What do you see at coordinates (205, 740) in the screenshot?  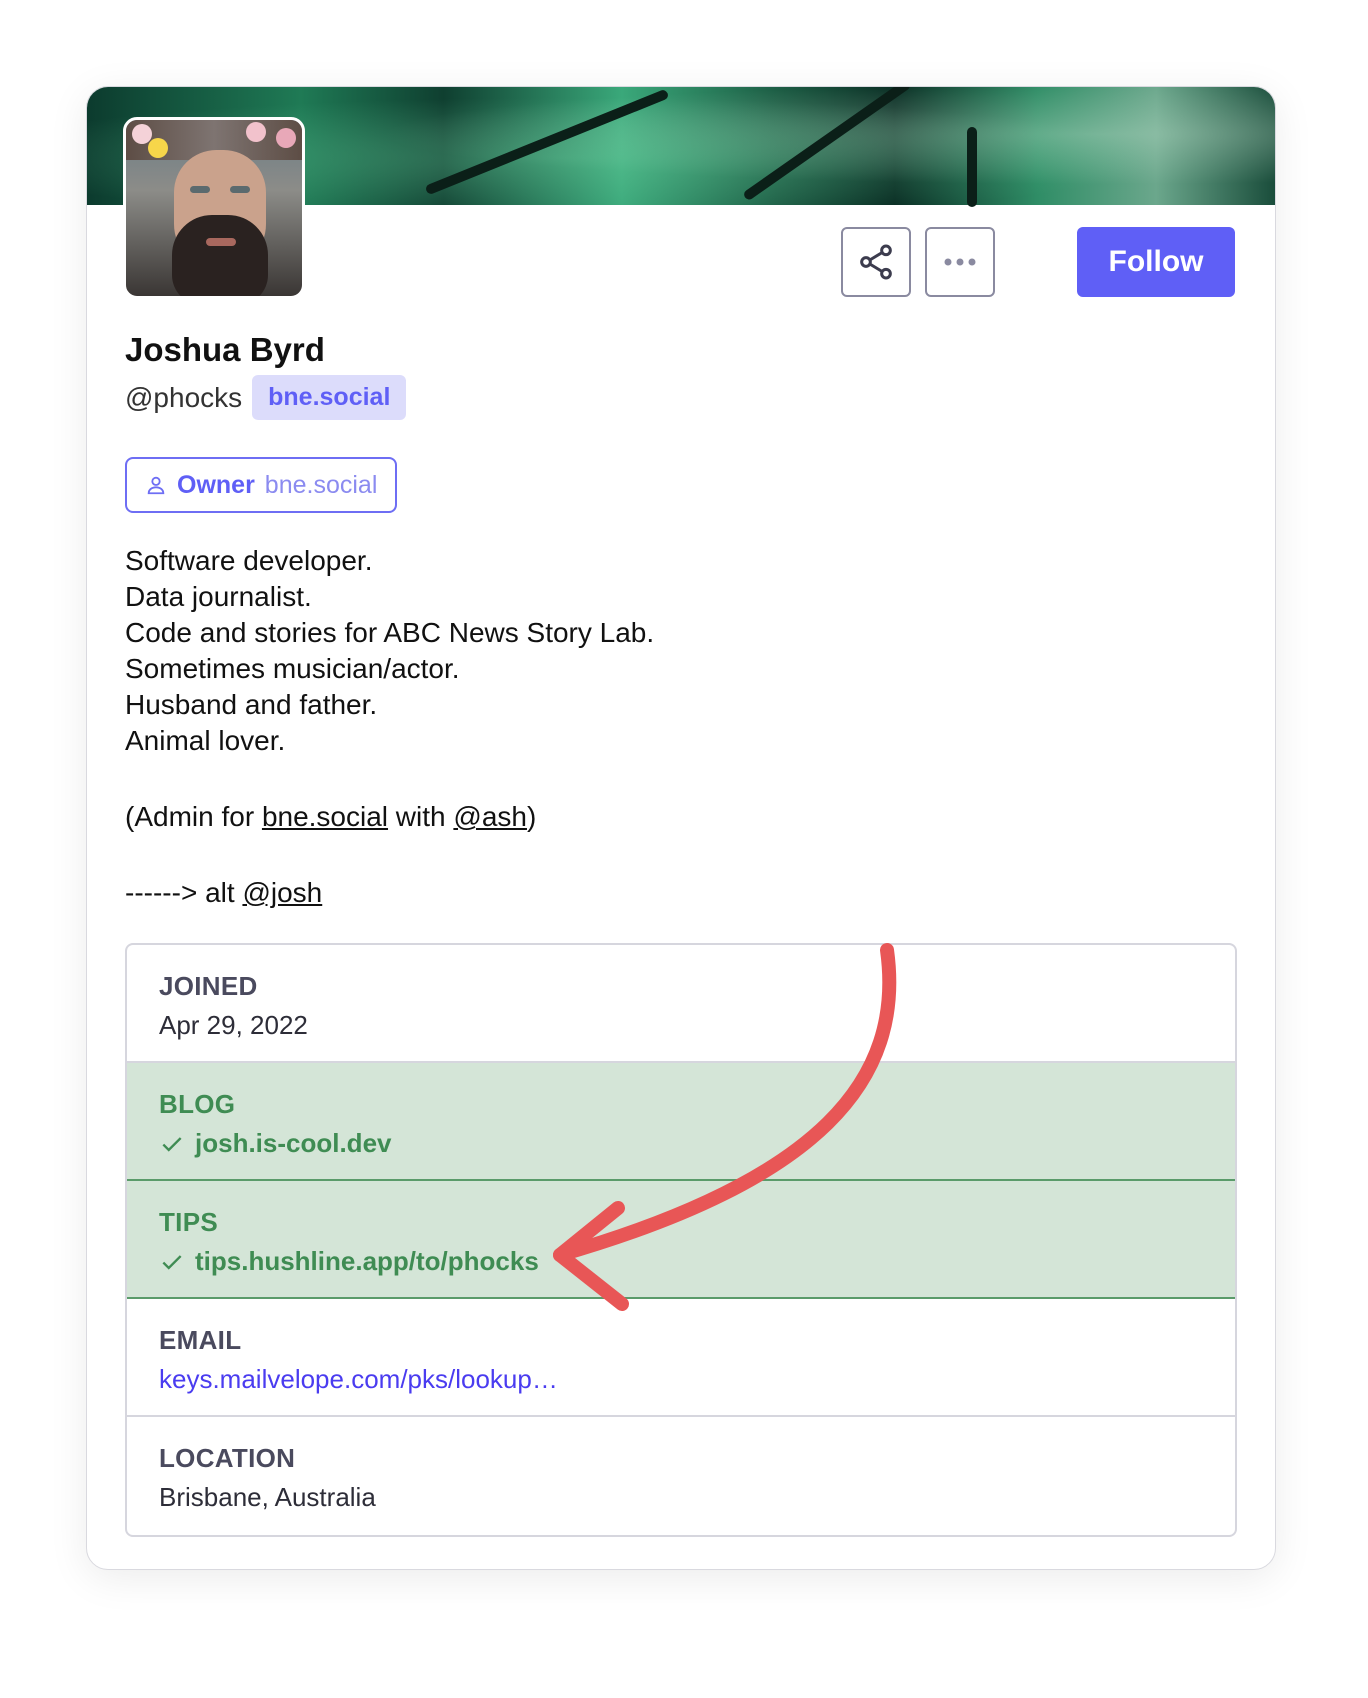 I see `bio-line: Animal lover.` at bounding box center [205, 740].